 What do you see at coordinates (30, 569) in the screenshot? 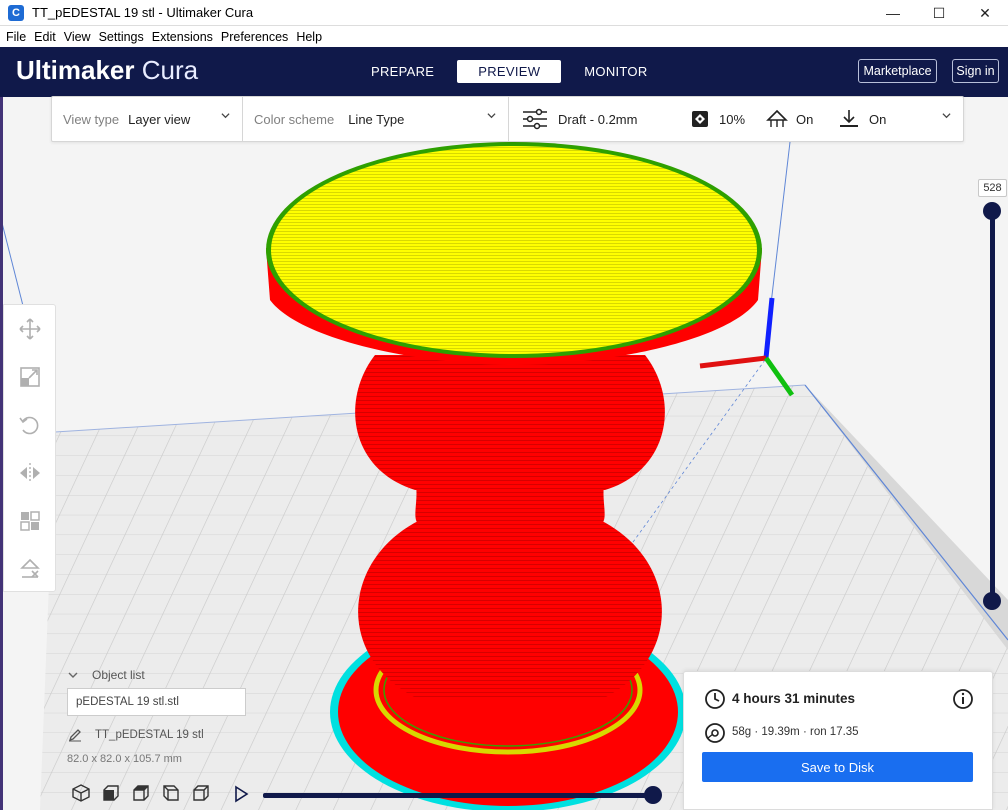
I see `support-blocker-icon` at bounding box center [30, 569].